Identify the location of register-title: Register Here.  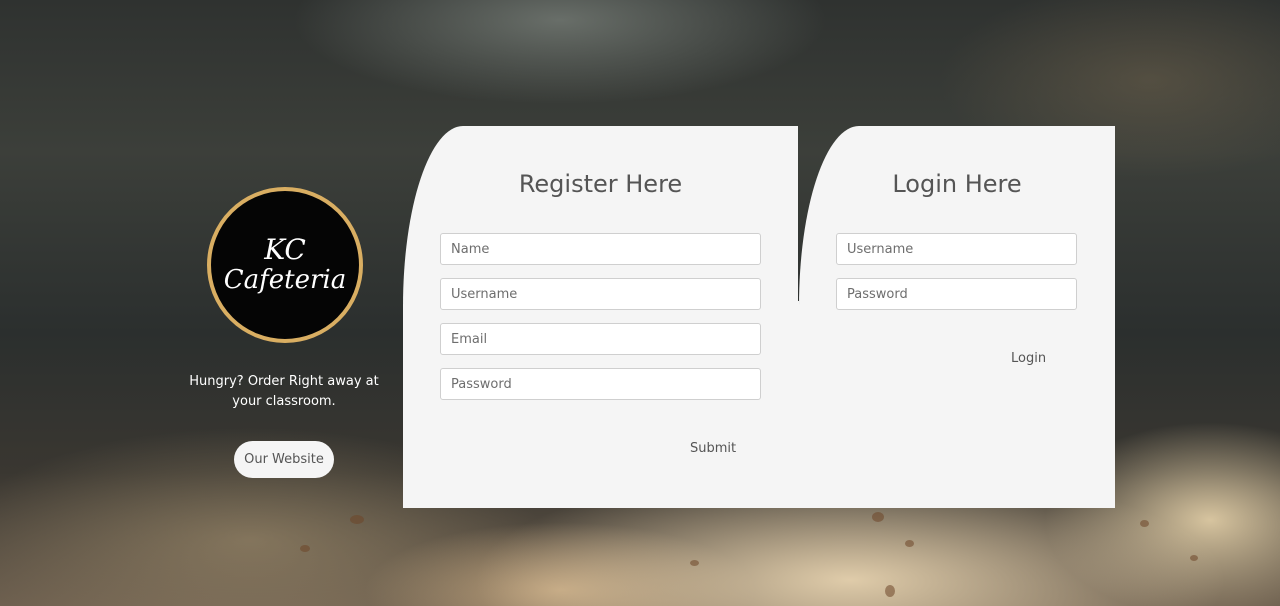
(600, 184).